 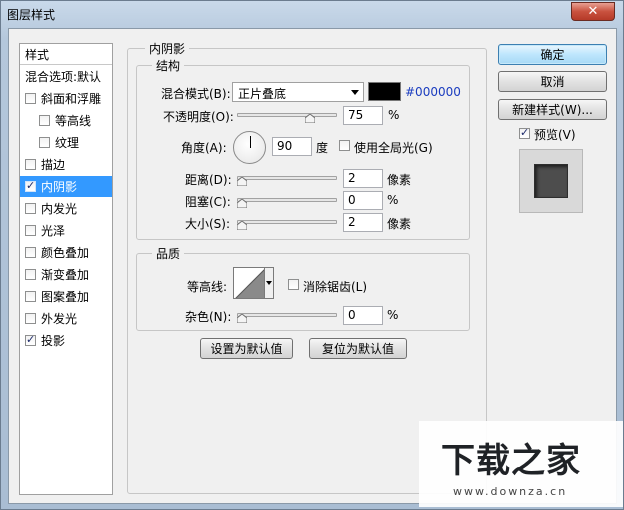 What do you see at coordinates (246, 348) in the screenshot?
I see `make-default-button: 设置为默认值` at bounding box center [246, 348].